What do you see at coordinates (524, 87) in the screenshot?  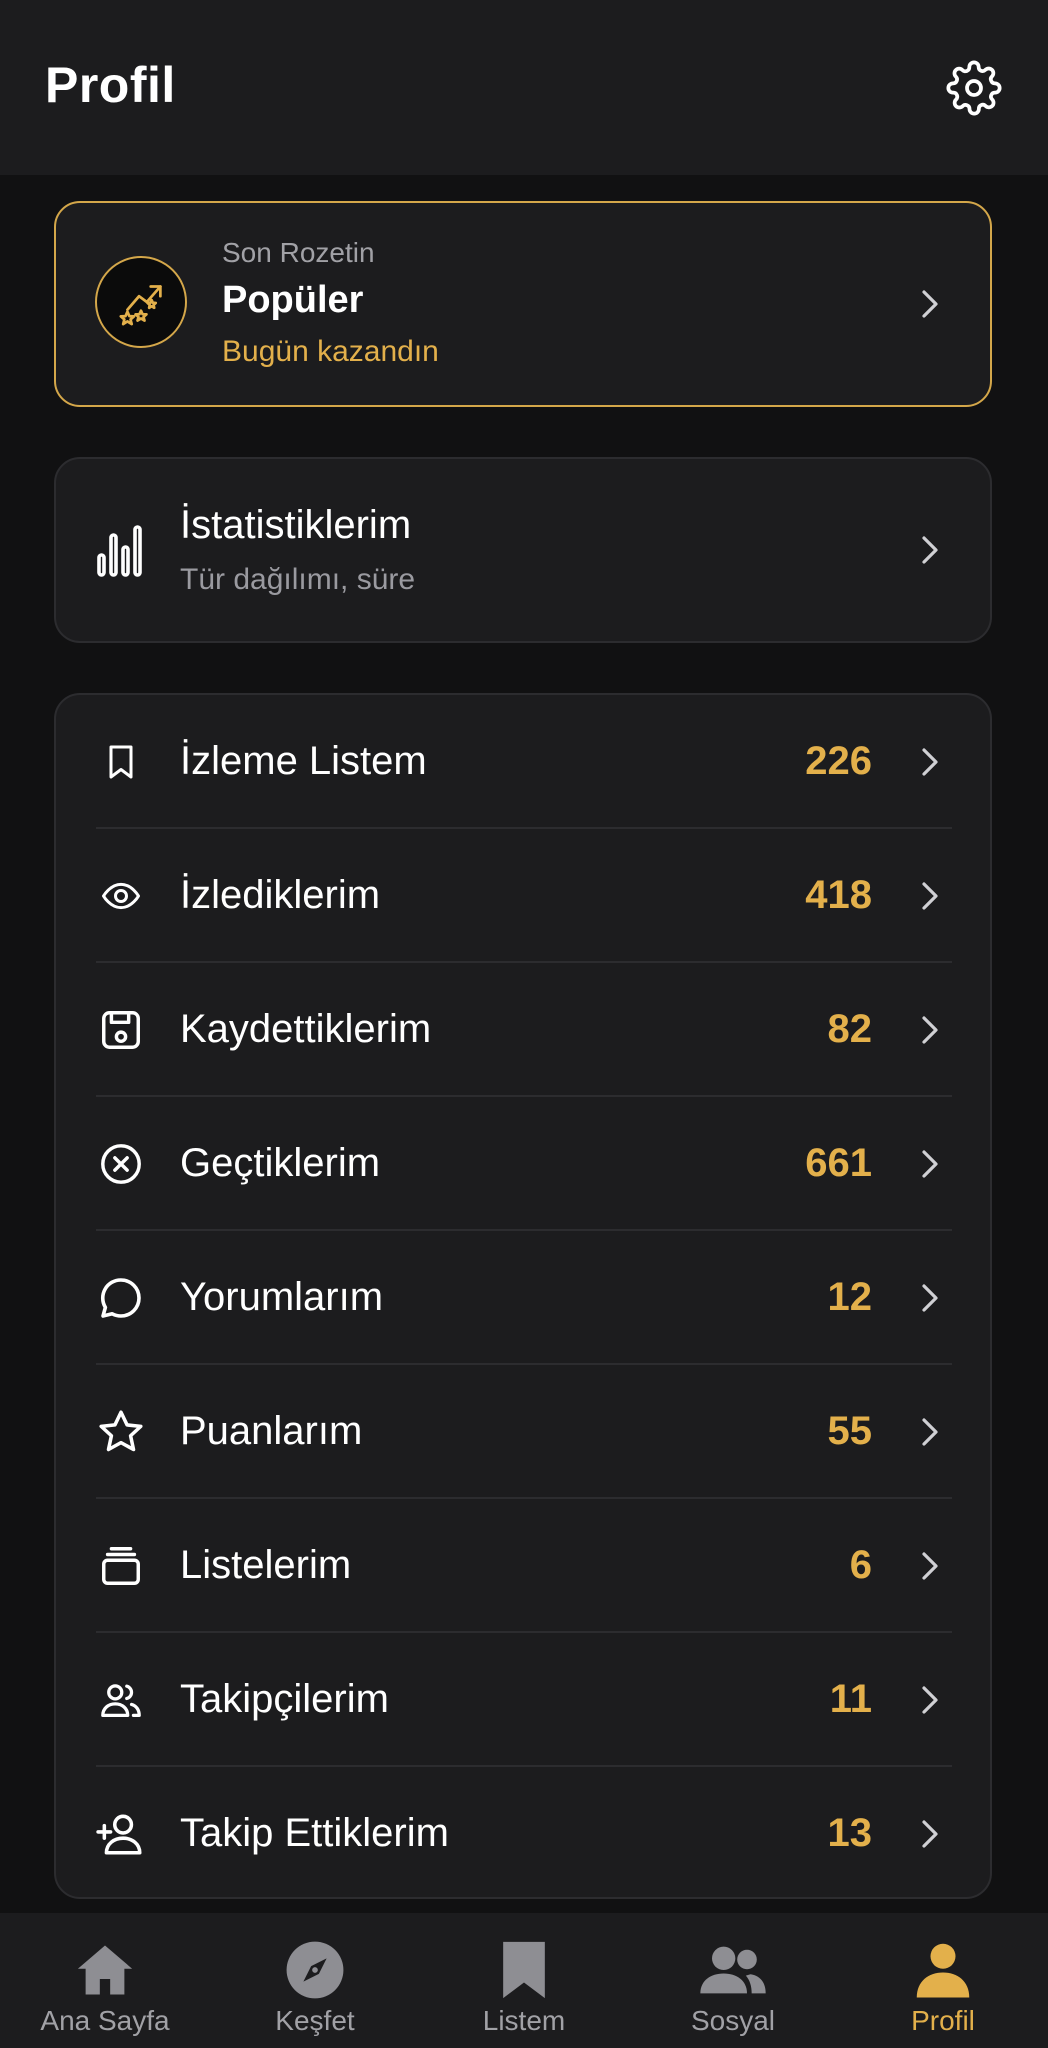 I see `header: Profil` at bounding box center [524, 87].